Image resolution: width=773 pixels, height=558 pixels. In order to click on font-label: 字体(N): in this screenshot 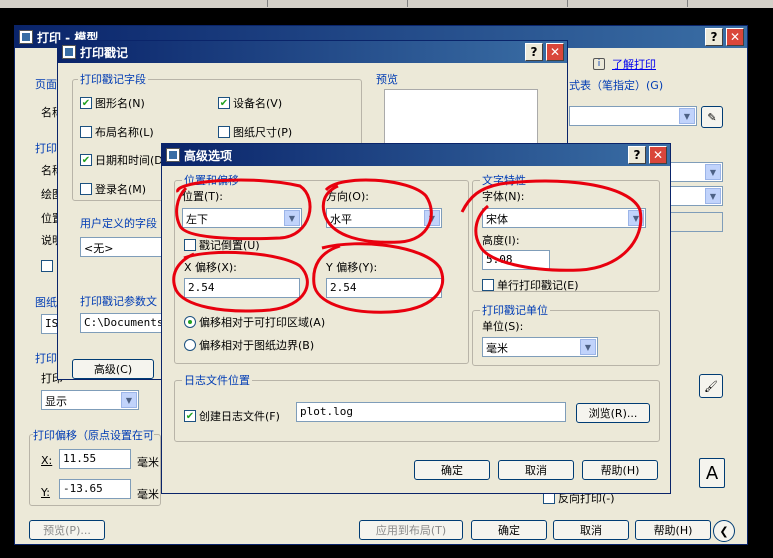, I will do `click(503, 196)`.